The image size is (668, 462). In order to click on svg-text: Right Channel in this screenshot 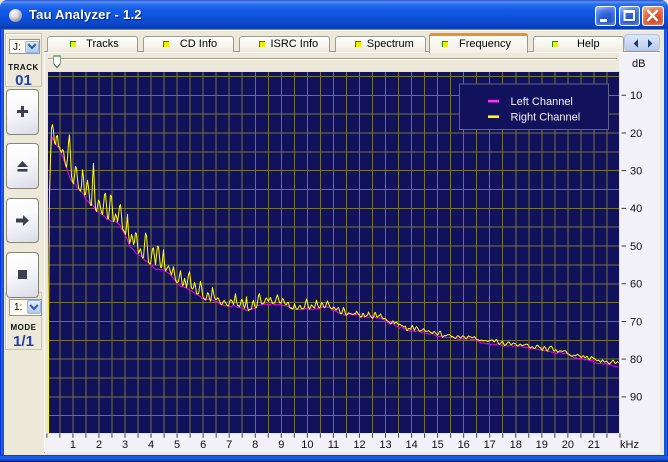, I will do `click(546, 118)`.